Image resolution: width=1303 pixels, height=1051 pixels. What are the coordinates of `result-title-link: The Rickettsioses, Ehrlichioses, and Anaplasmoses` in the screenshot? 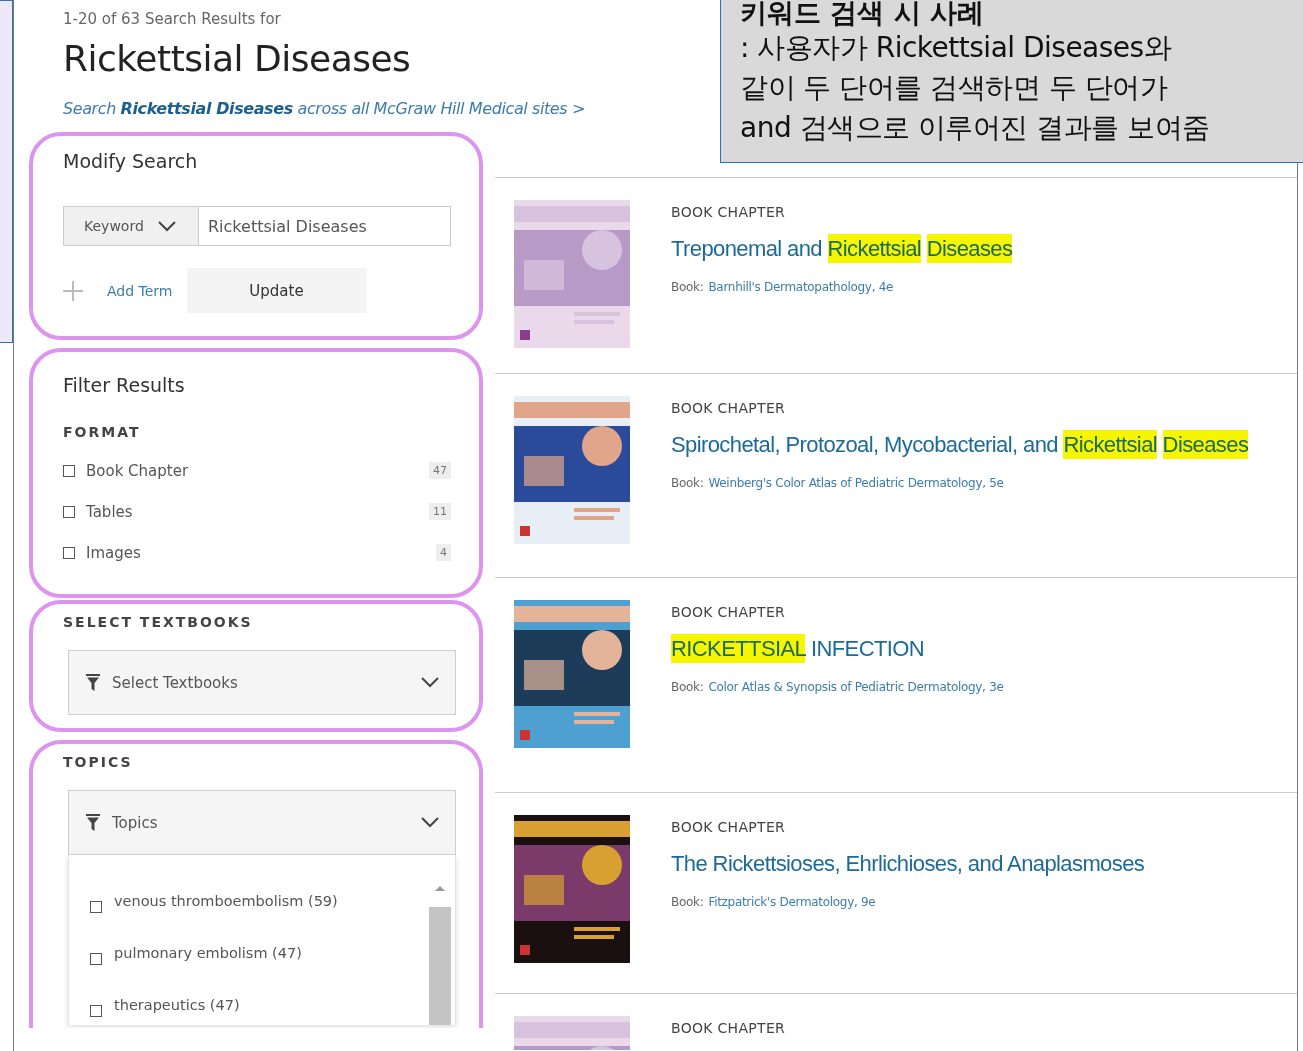 It's located at (908, 864).